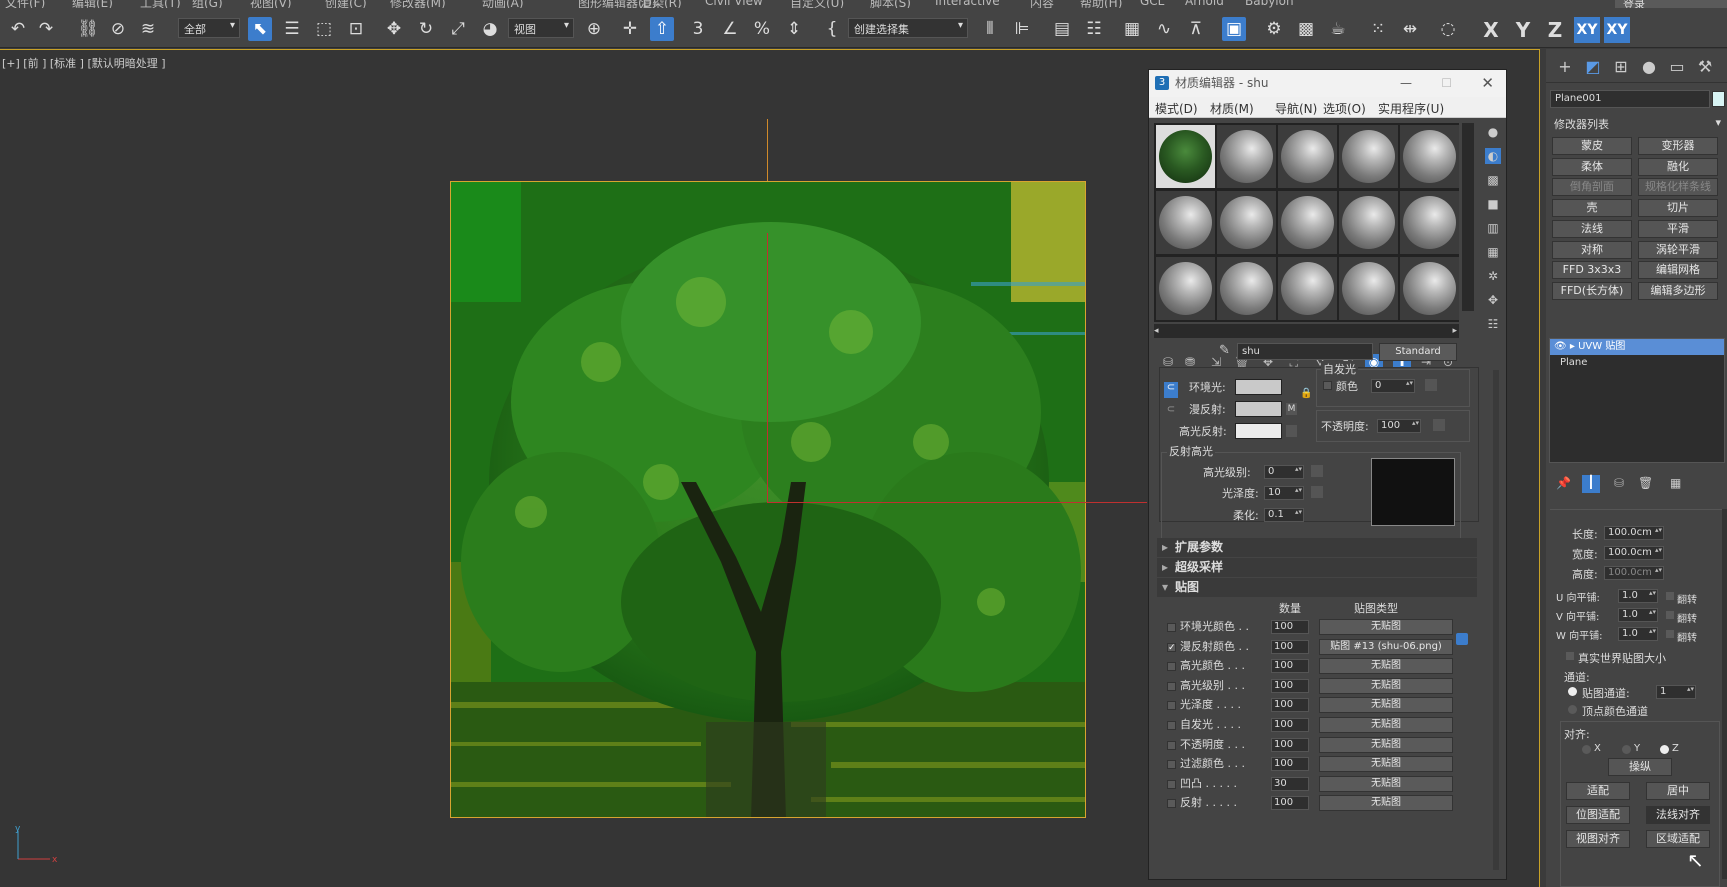  Describe the element at coordinates (394, 29) in the screenshot. I see `move-icon: ✥` at that location.